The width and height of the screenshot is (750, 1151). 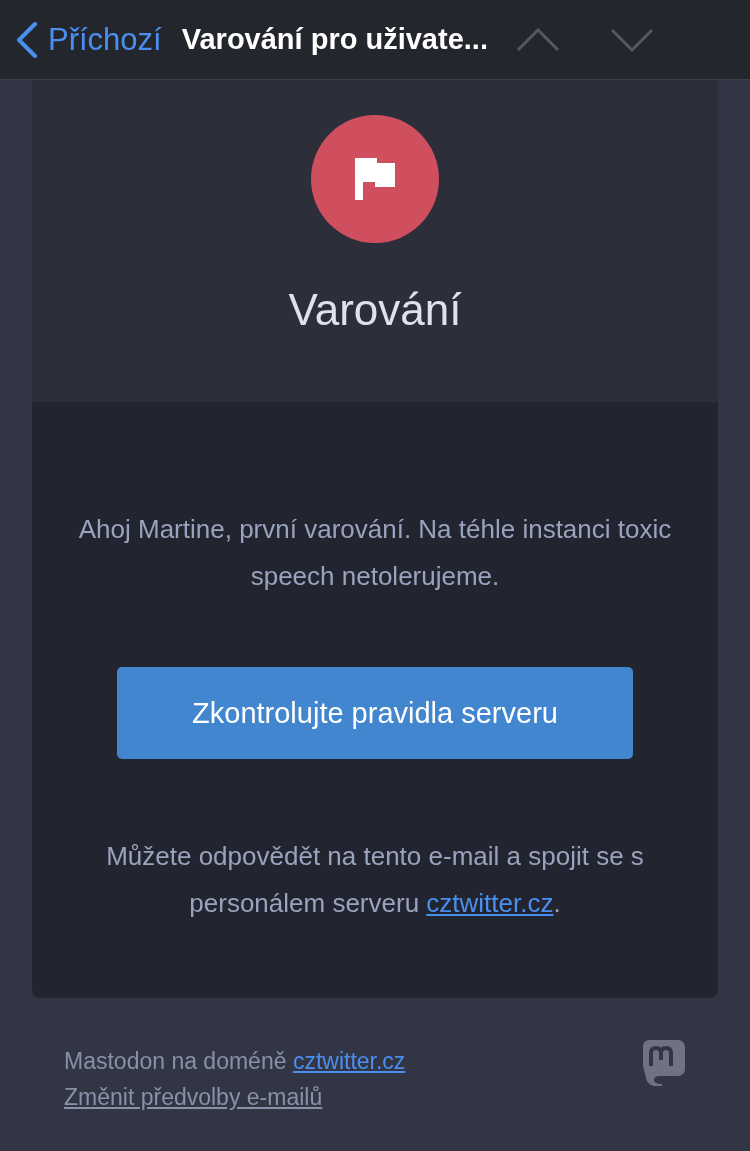 I want to click on preferences-link: Změnit předvolby e-mailů, so click(x=193, y=1097).